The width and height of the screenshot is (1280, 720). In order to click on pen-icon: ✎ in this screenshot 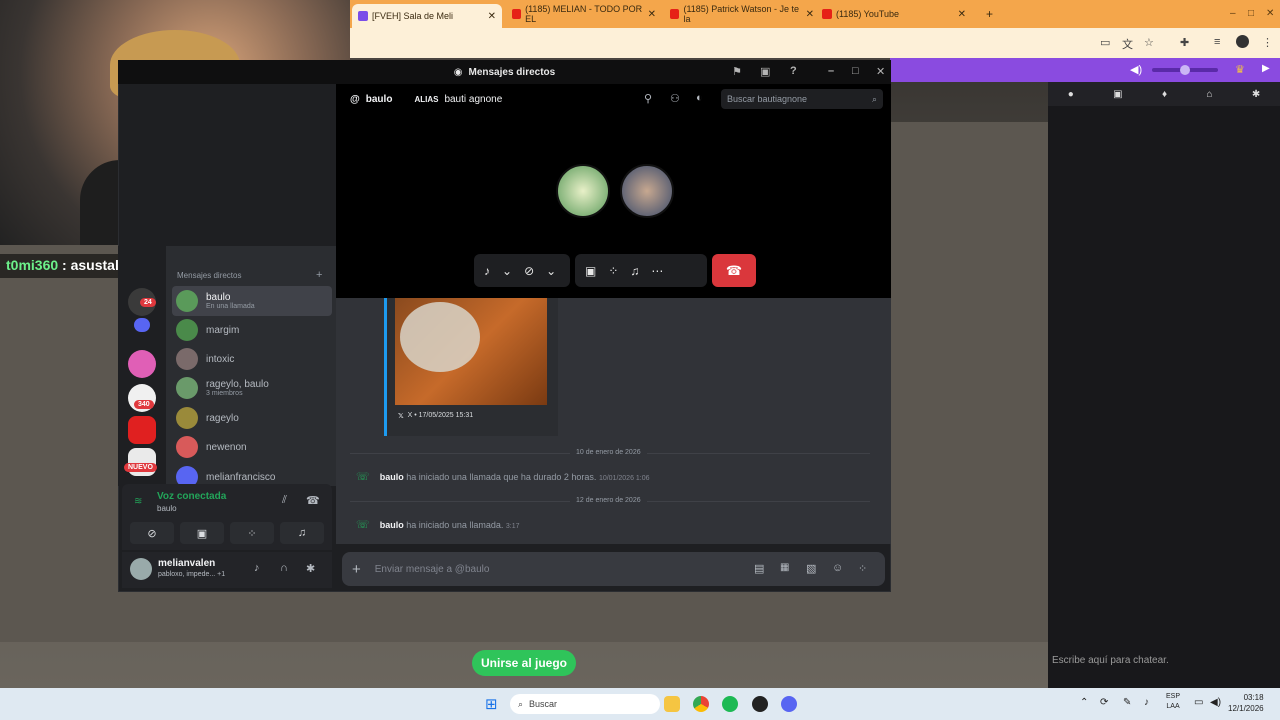, I will do `click(1127, 702)`.